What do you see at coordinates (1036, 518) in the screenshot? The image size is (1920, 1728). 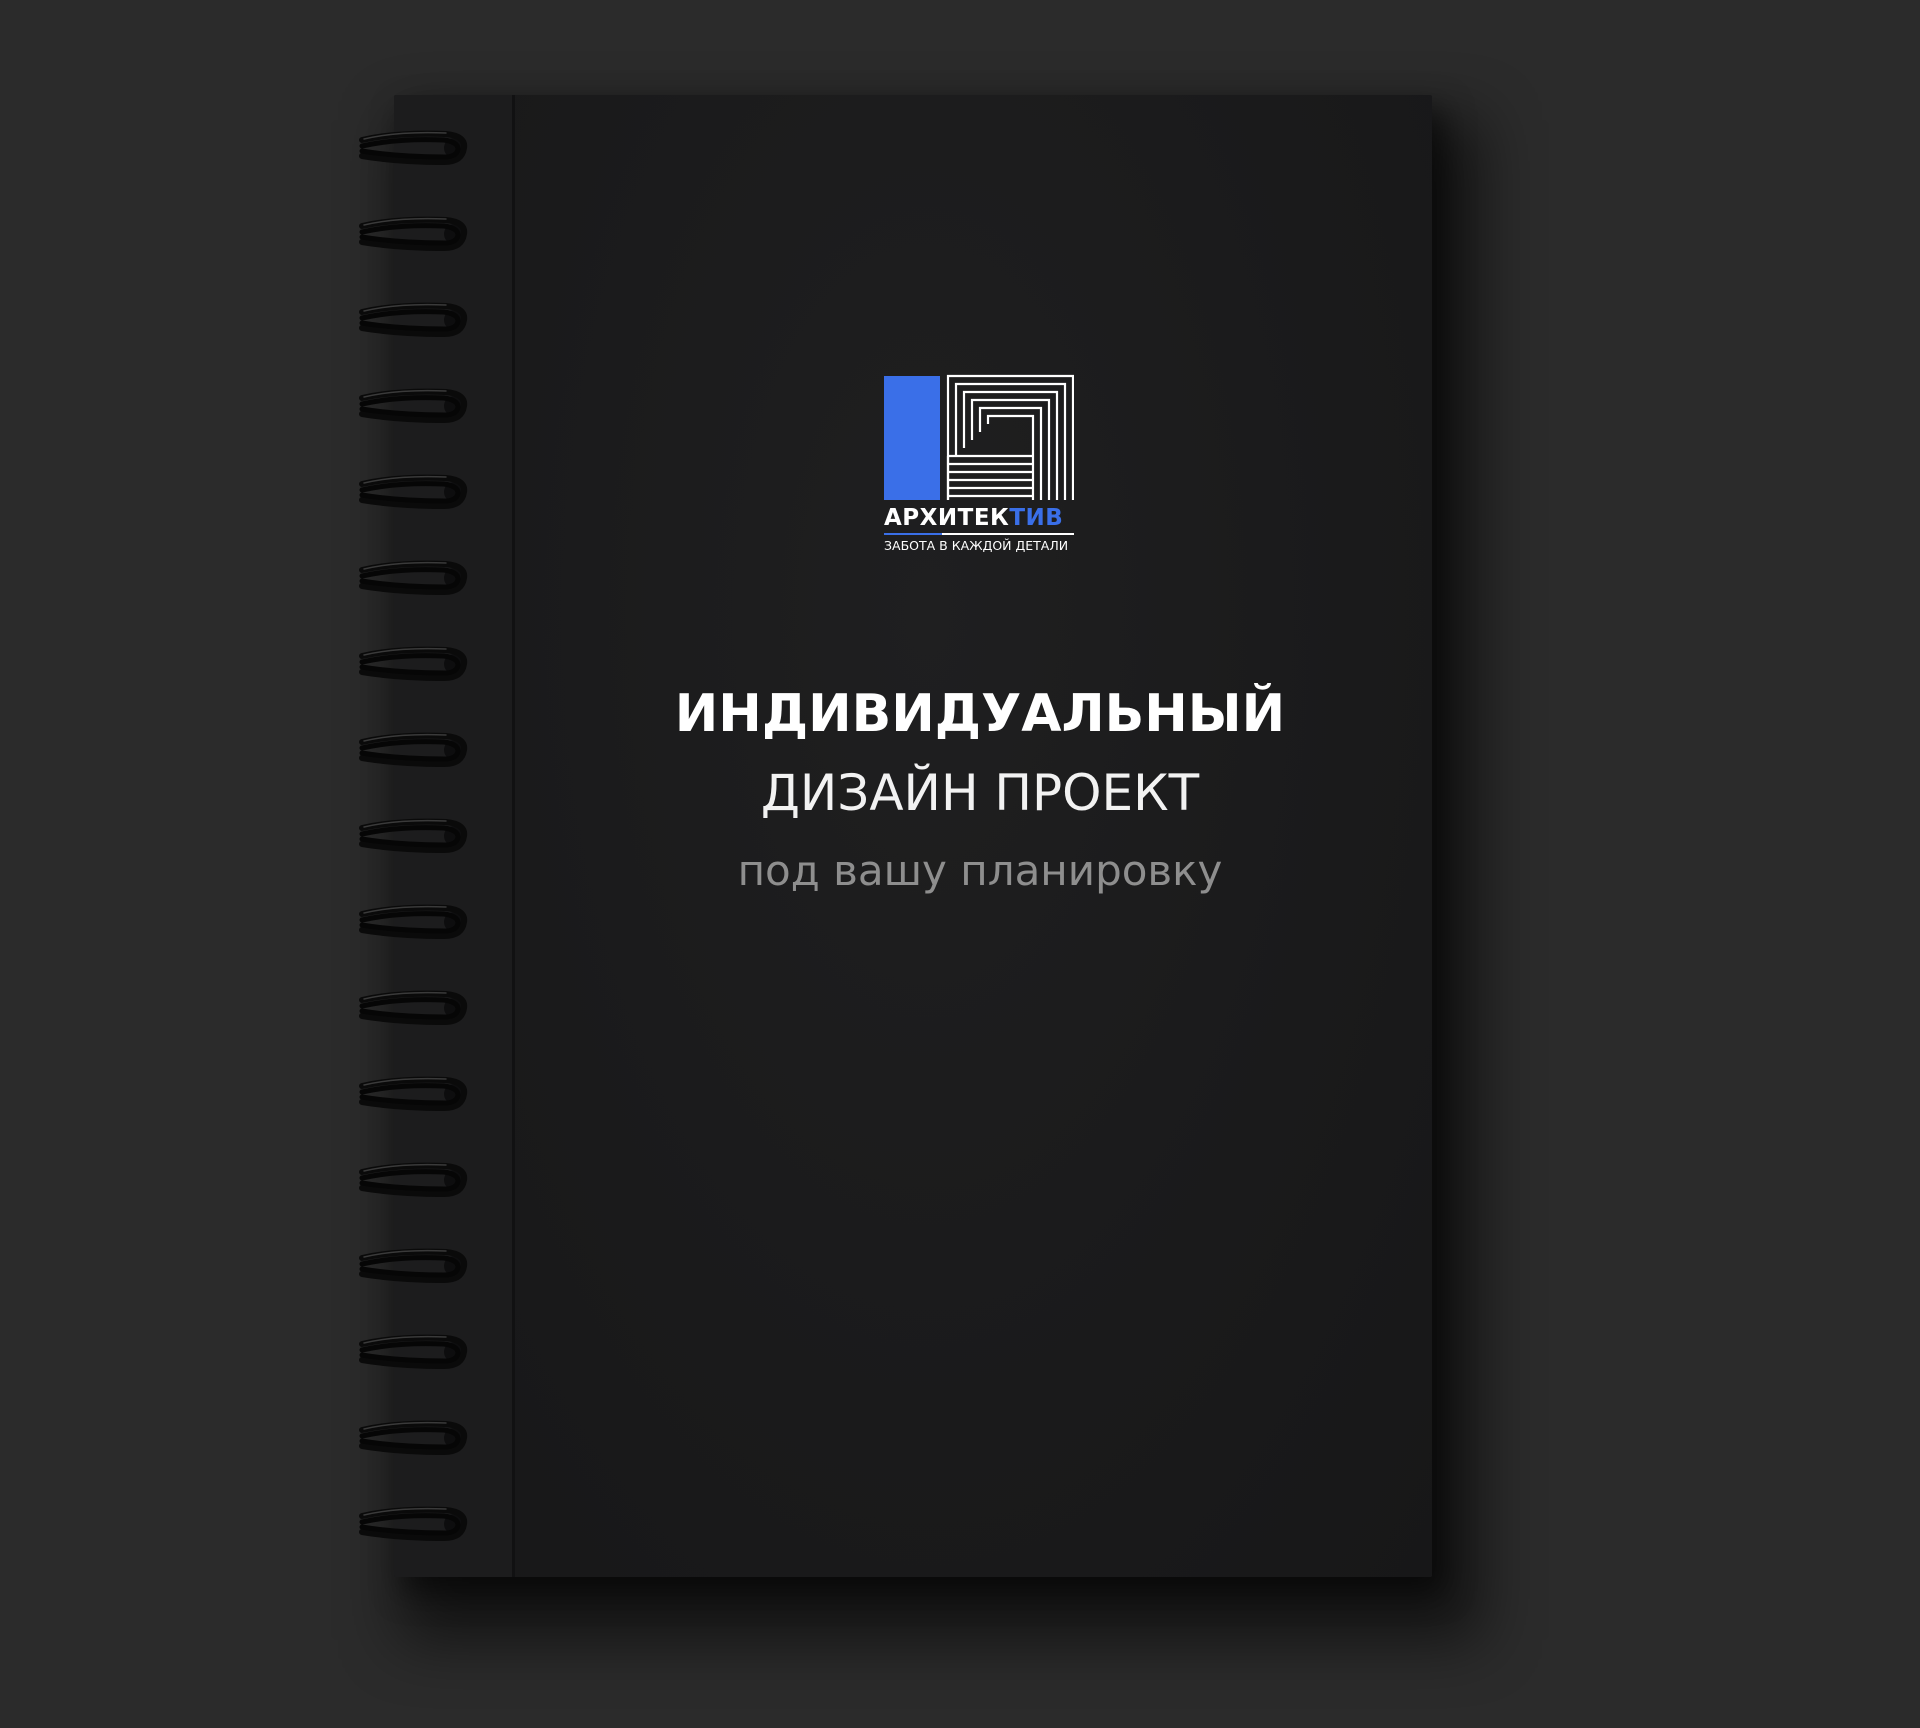 I see `brand-name-accent: ТИВ` at bounding box center [1036, 518].